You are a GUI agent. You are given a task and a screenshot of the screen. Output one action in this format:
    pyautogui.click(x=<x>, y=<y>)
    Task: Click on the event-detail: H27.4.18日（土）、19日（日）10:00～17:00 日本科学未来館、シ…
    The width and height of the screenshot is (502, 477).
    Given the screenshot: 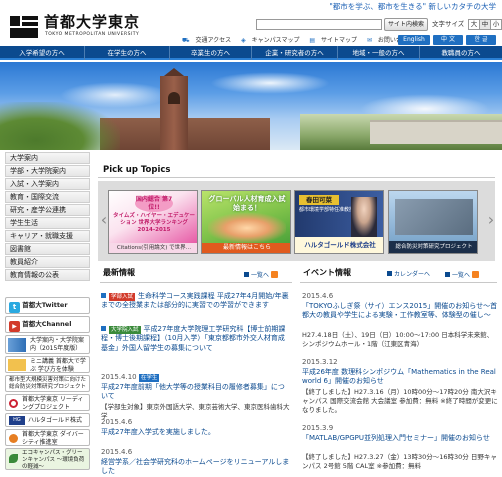 What is the action you would take?
    pyautogui.click(x=398, y=339)
    